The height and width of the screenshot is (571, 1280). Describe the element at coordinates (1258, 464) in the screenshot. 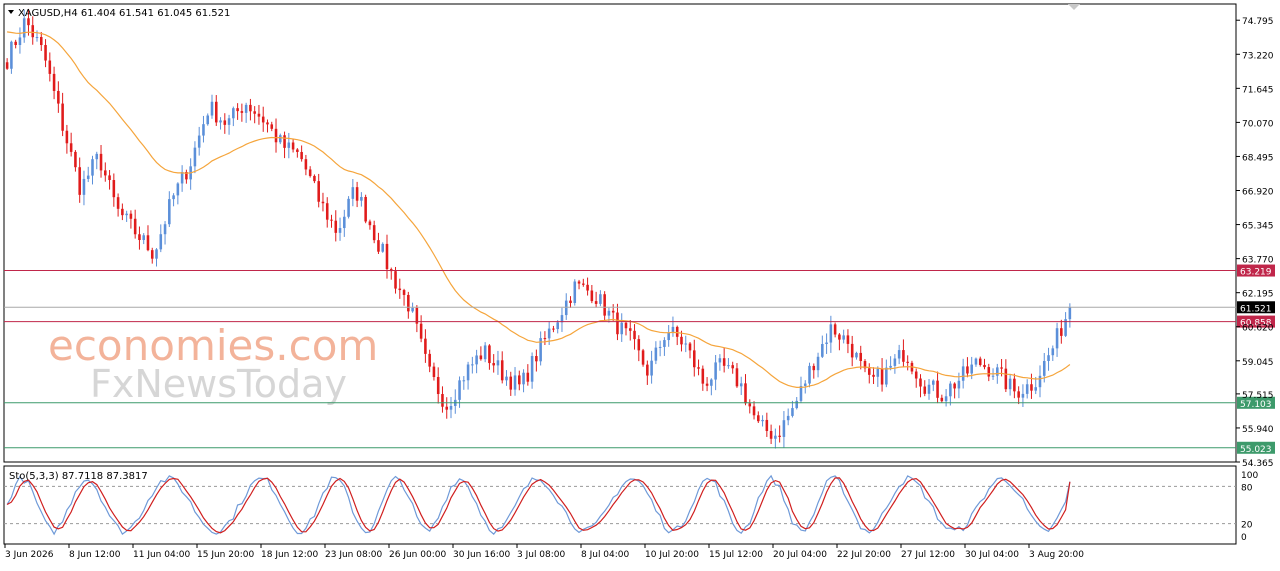

I see `price-tick-label: 54.365` at that location.